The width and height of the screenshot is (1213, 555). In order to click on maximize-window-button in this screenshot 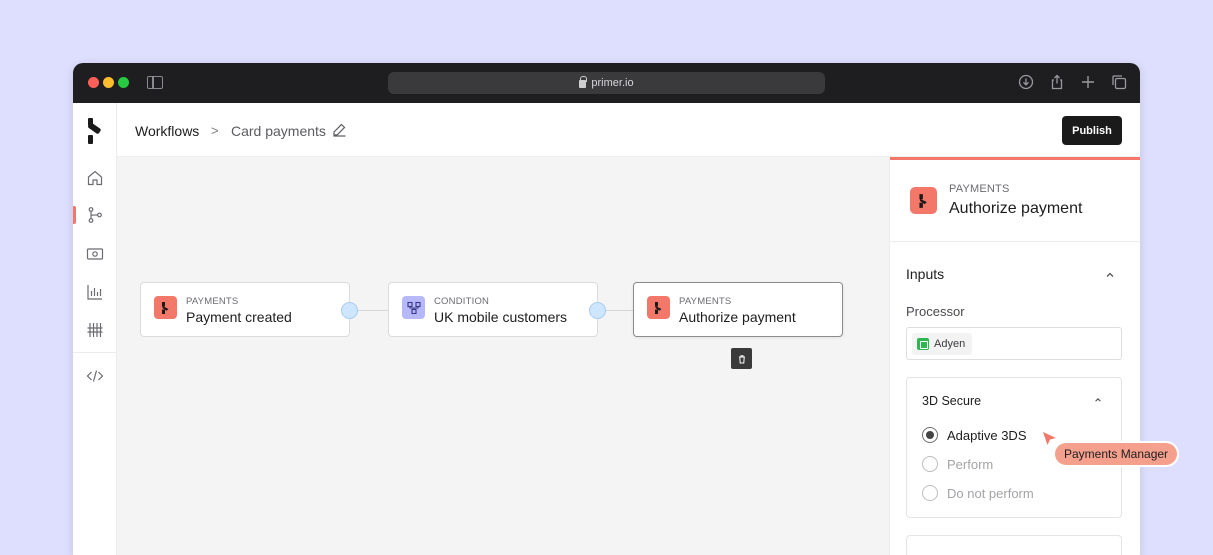, I will do `click(123, 82)`.